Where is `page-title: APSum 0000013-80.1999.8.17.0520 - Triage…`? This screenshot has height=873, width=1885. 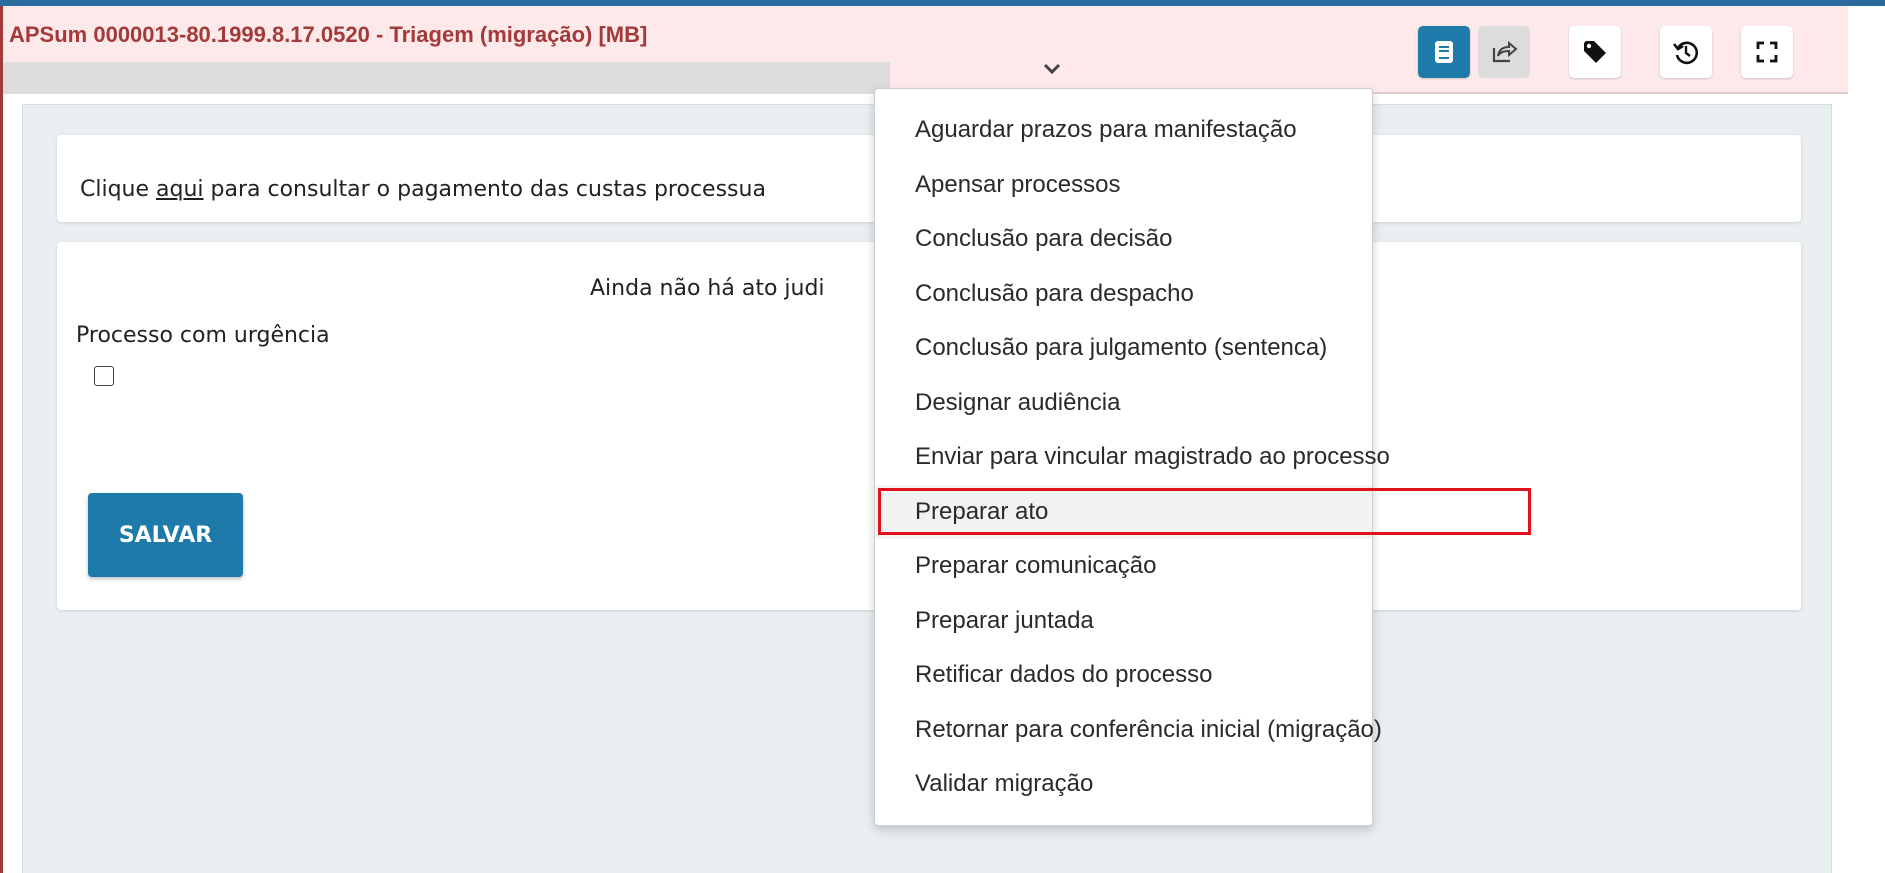 page-title: APSum 0000013-80.1999.8.17.0520 - Triage… is located at coordinates (328, 34).